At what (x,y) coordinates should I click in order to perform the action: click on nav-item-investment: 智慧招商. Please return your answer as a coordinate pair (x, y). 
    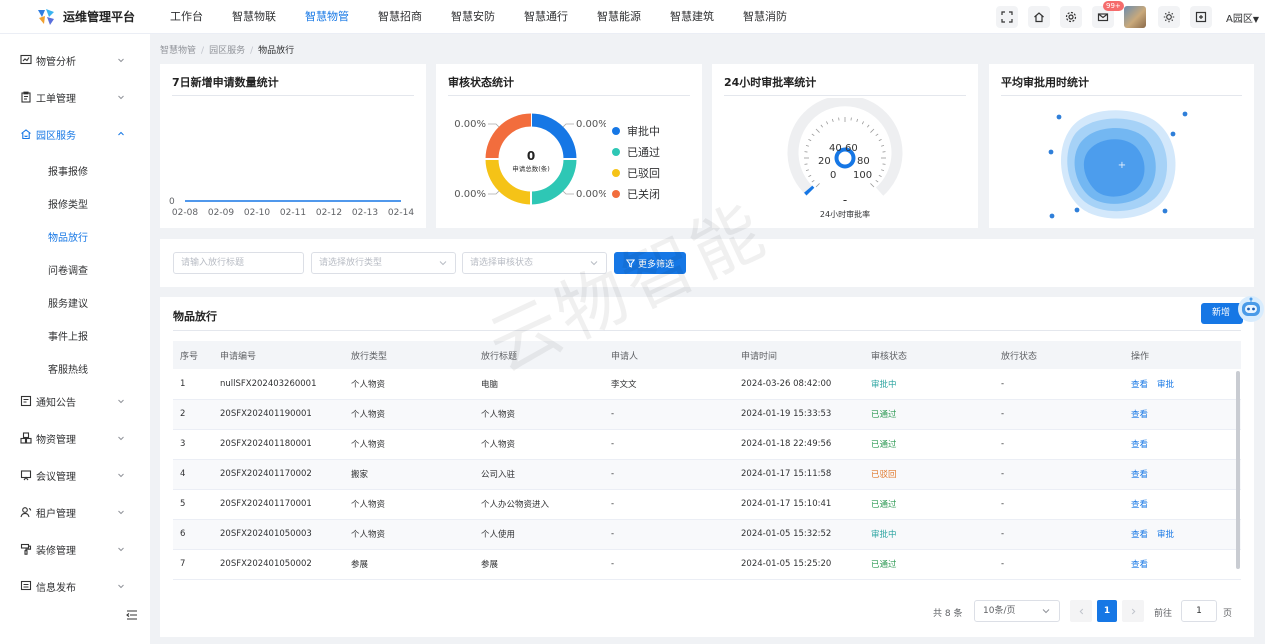
    Looking at the image, I should click on (400, 17).